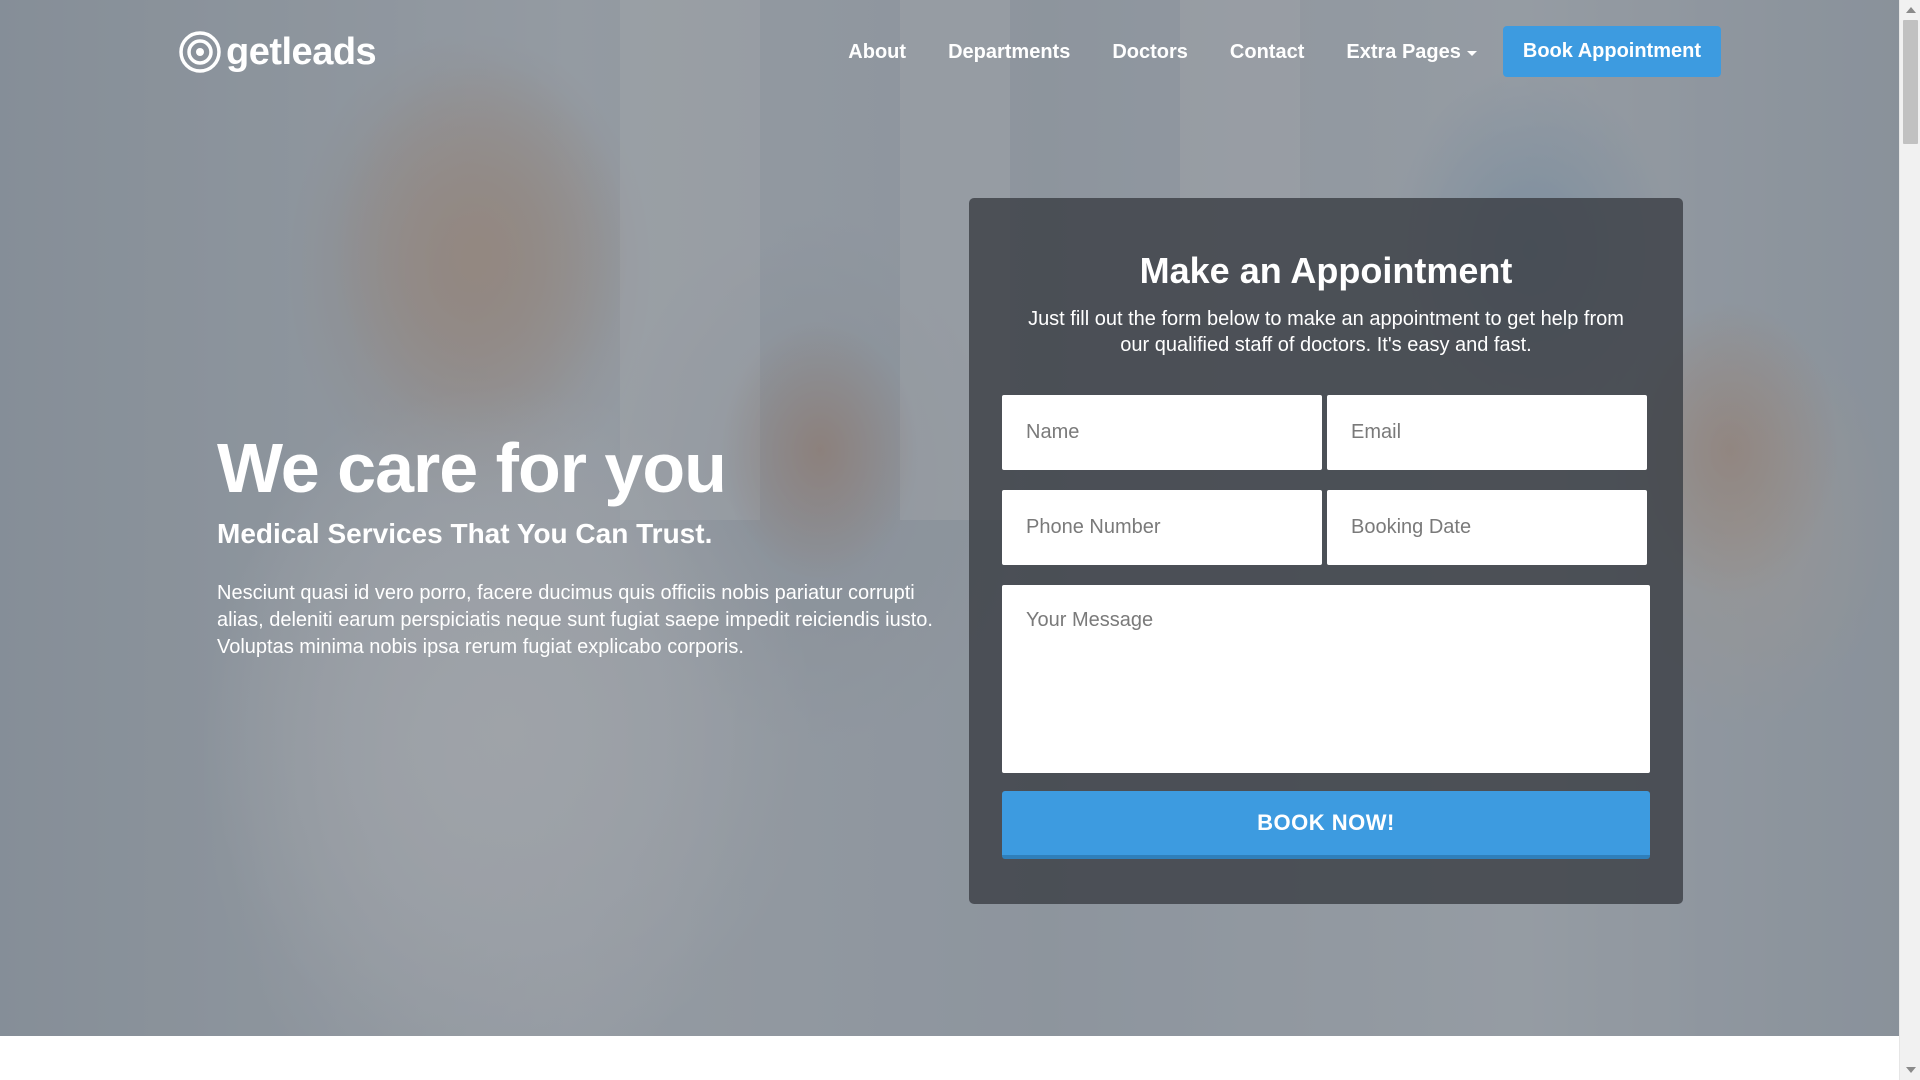 The image size is (1920, 1080). I want to click on nav-dropdown-label: Extra Pages, so click(1403, 51).